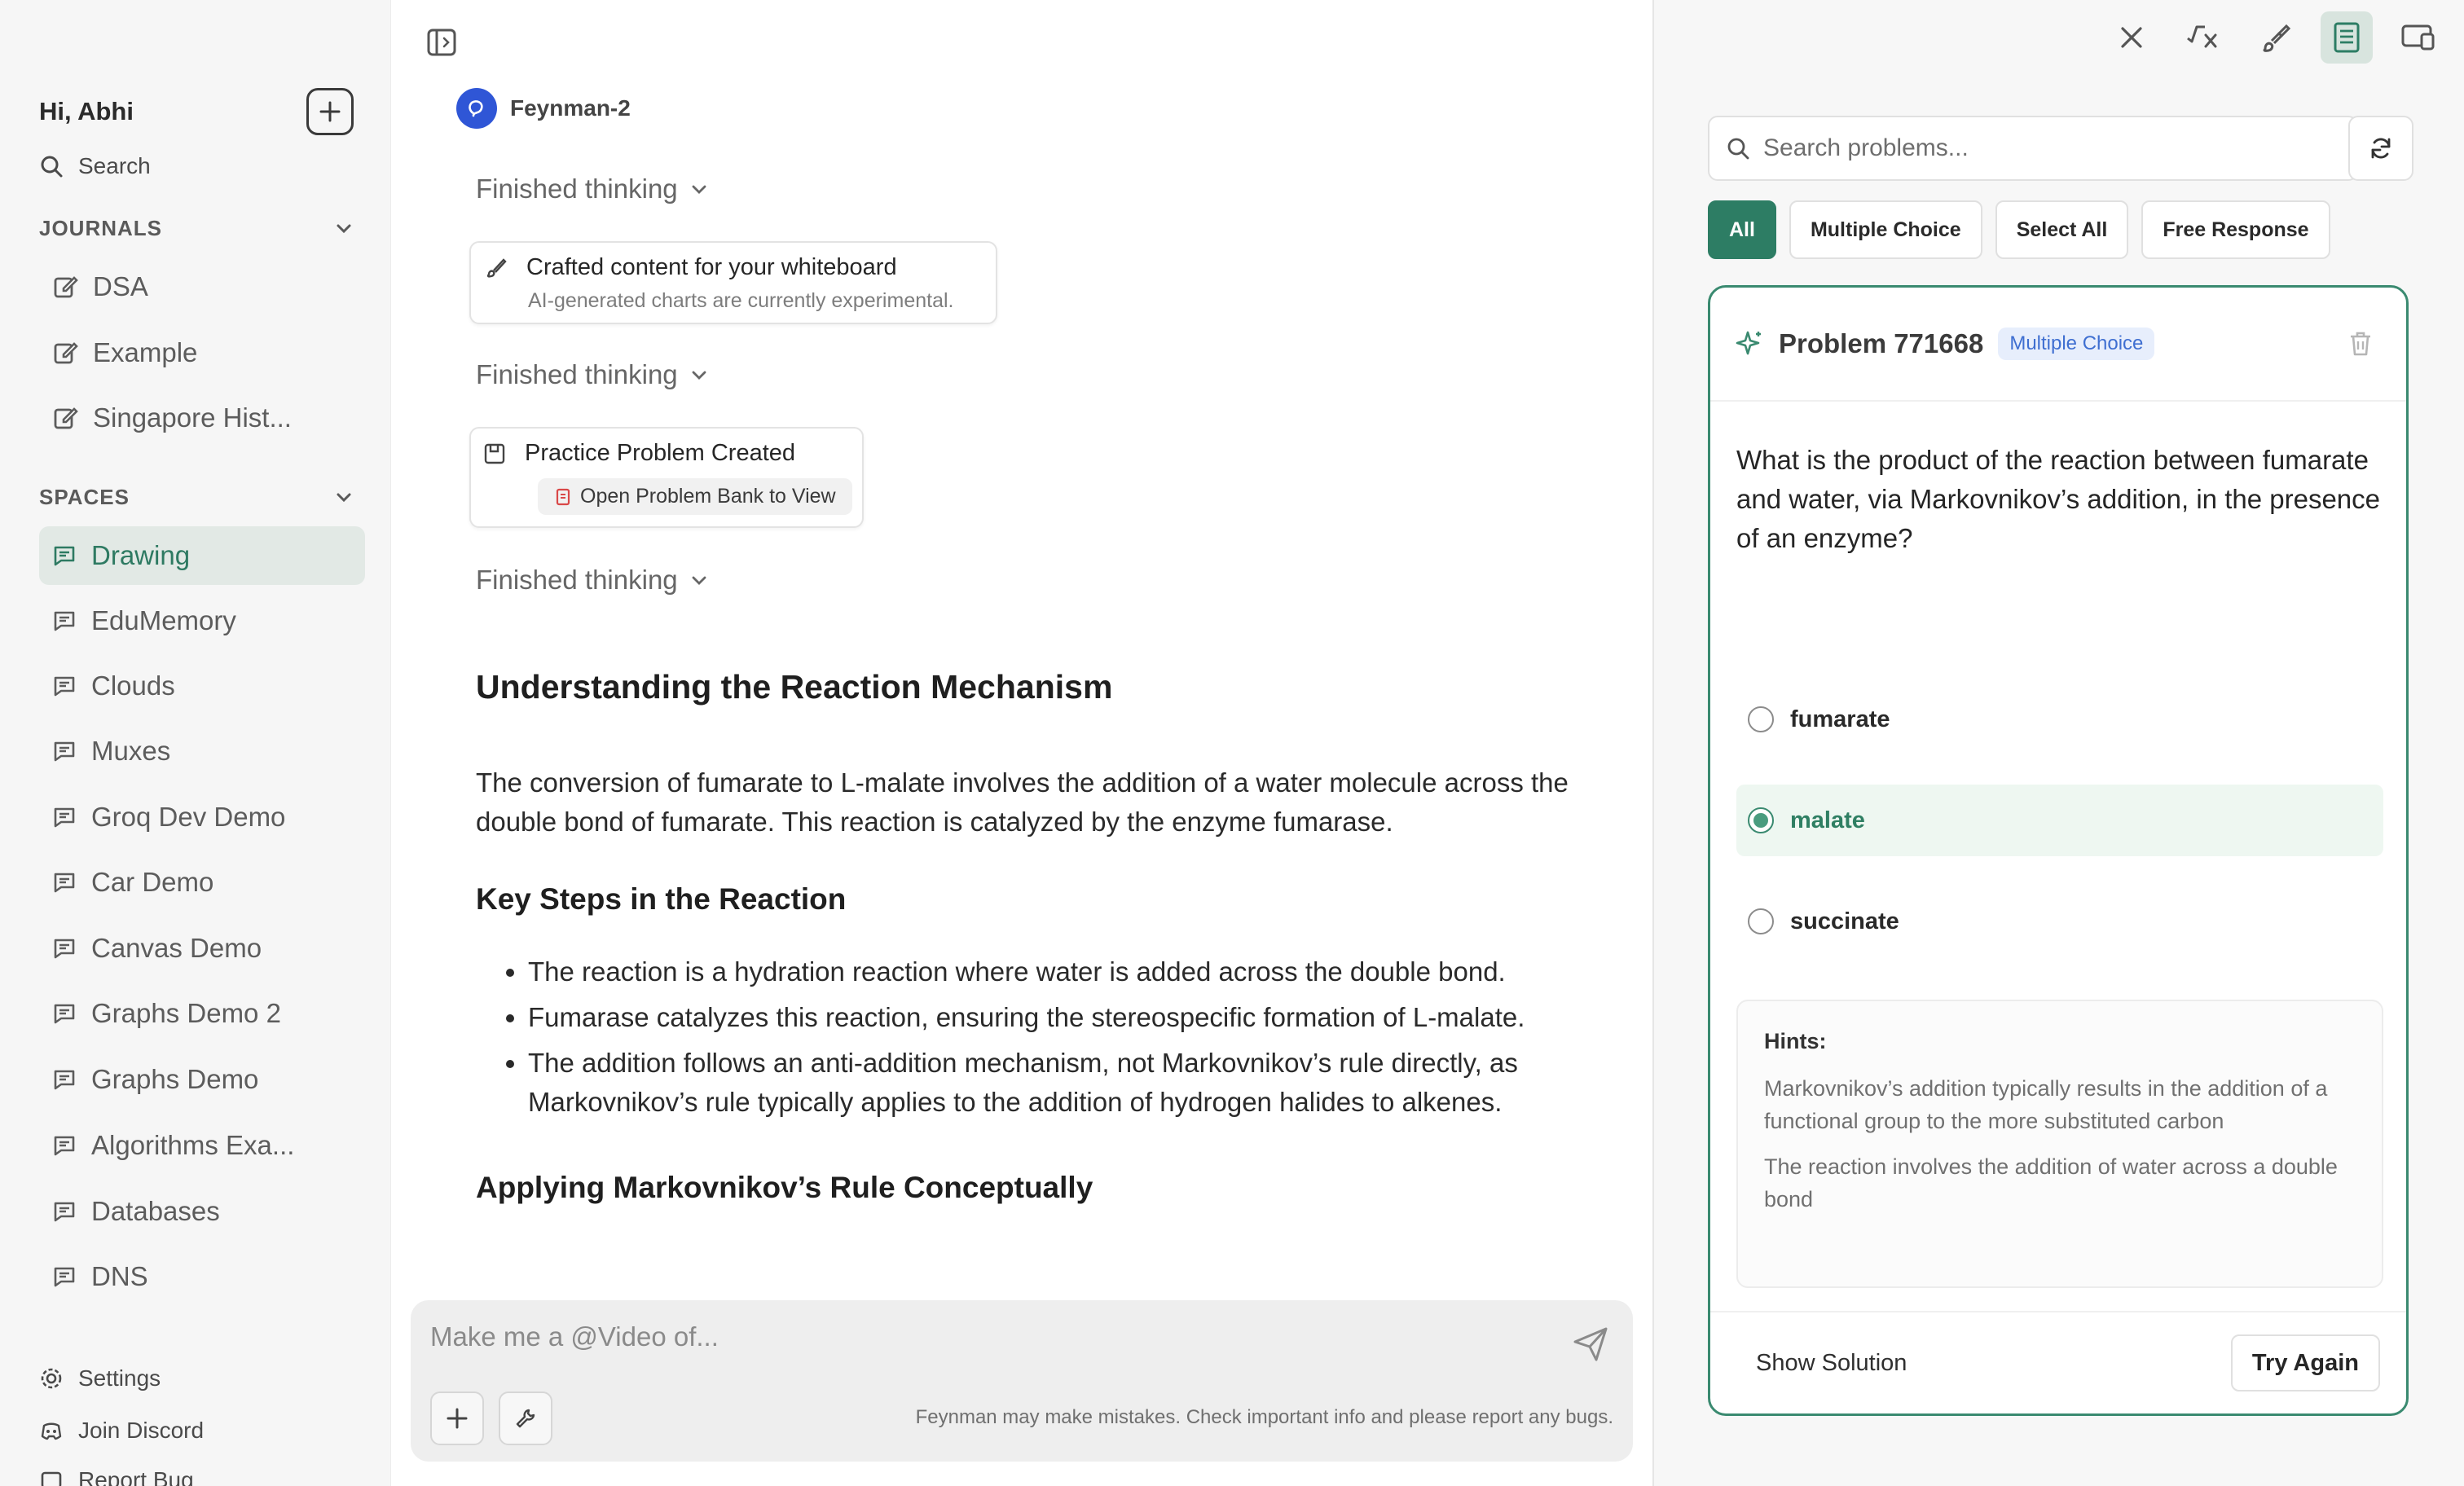 Image resolution: width=2464 pixels, height=1486 pixels. I want to click on panel-toolbar, so click(2284, 37).